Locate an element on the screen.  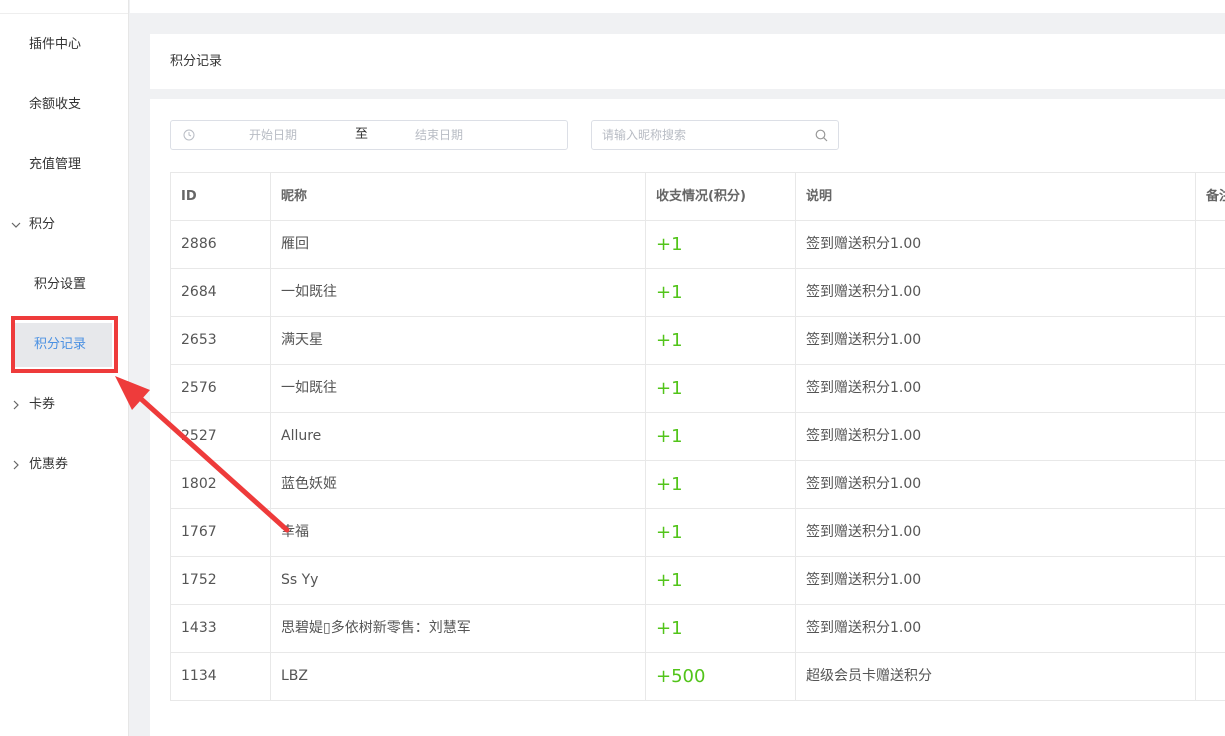
search-icon is located at coordinates (821, 135).